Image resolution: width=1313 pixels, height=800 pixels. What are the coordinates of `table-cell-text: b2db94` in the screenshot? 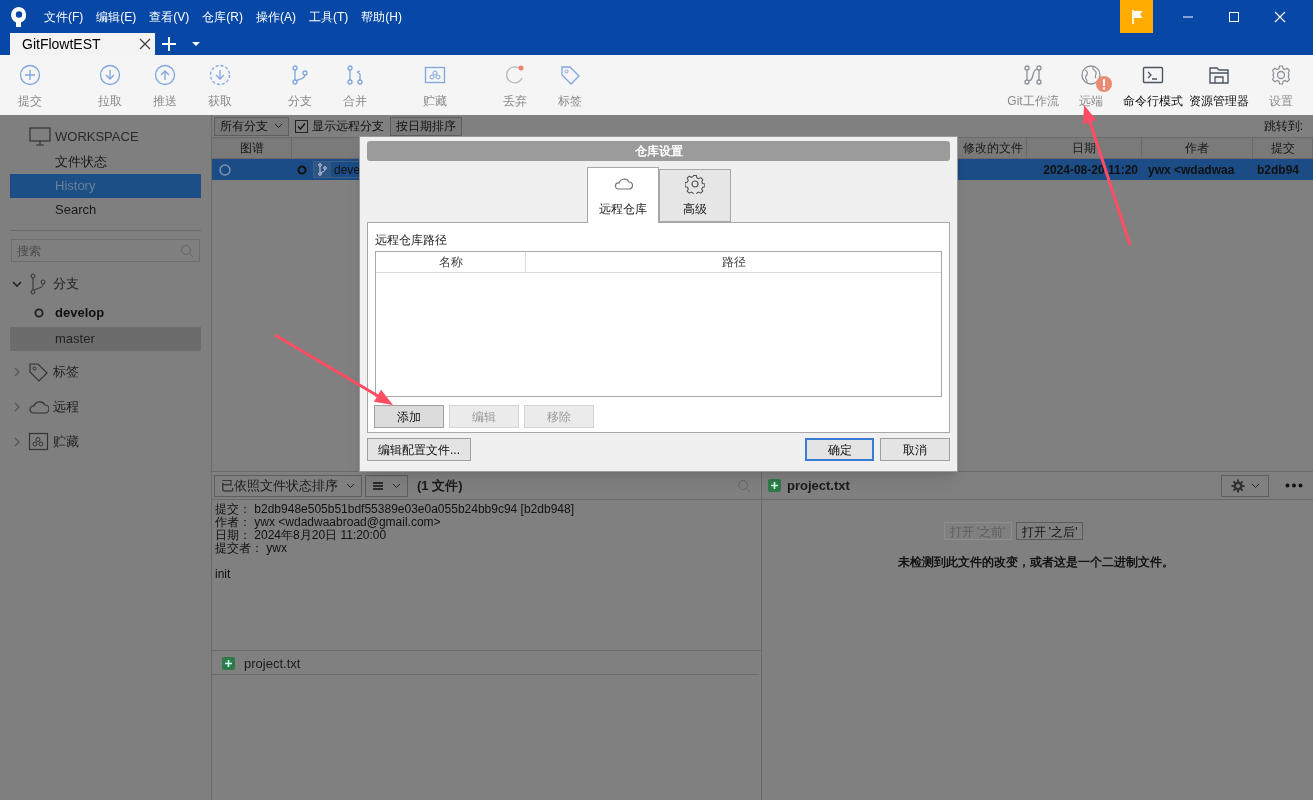 It's located at (1278, 170).